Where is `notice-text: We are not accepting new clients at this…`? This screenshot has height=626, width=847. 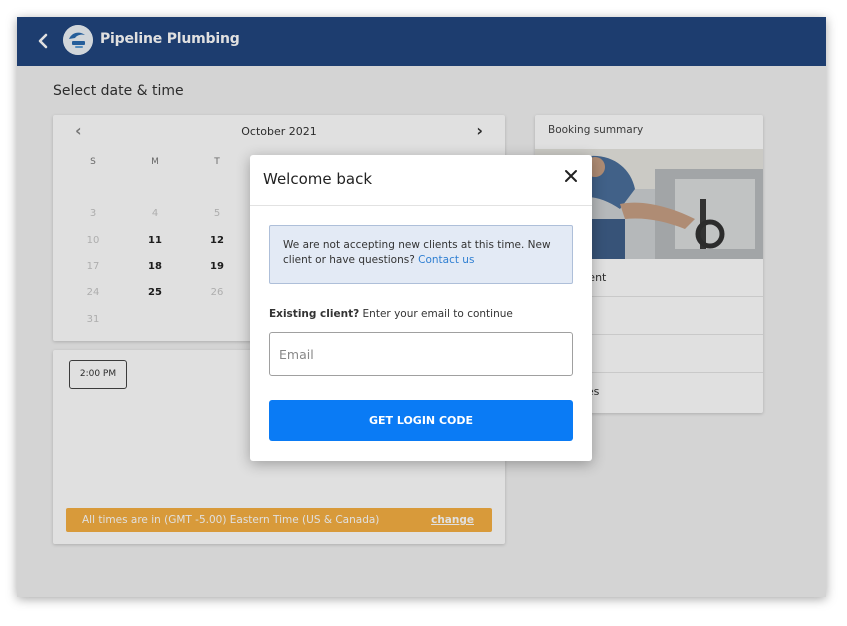 notice-text: We are not accepting new clients at this… is located at coordinates (417, 252).